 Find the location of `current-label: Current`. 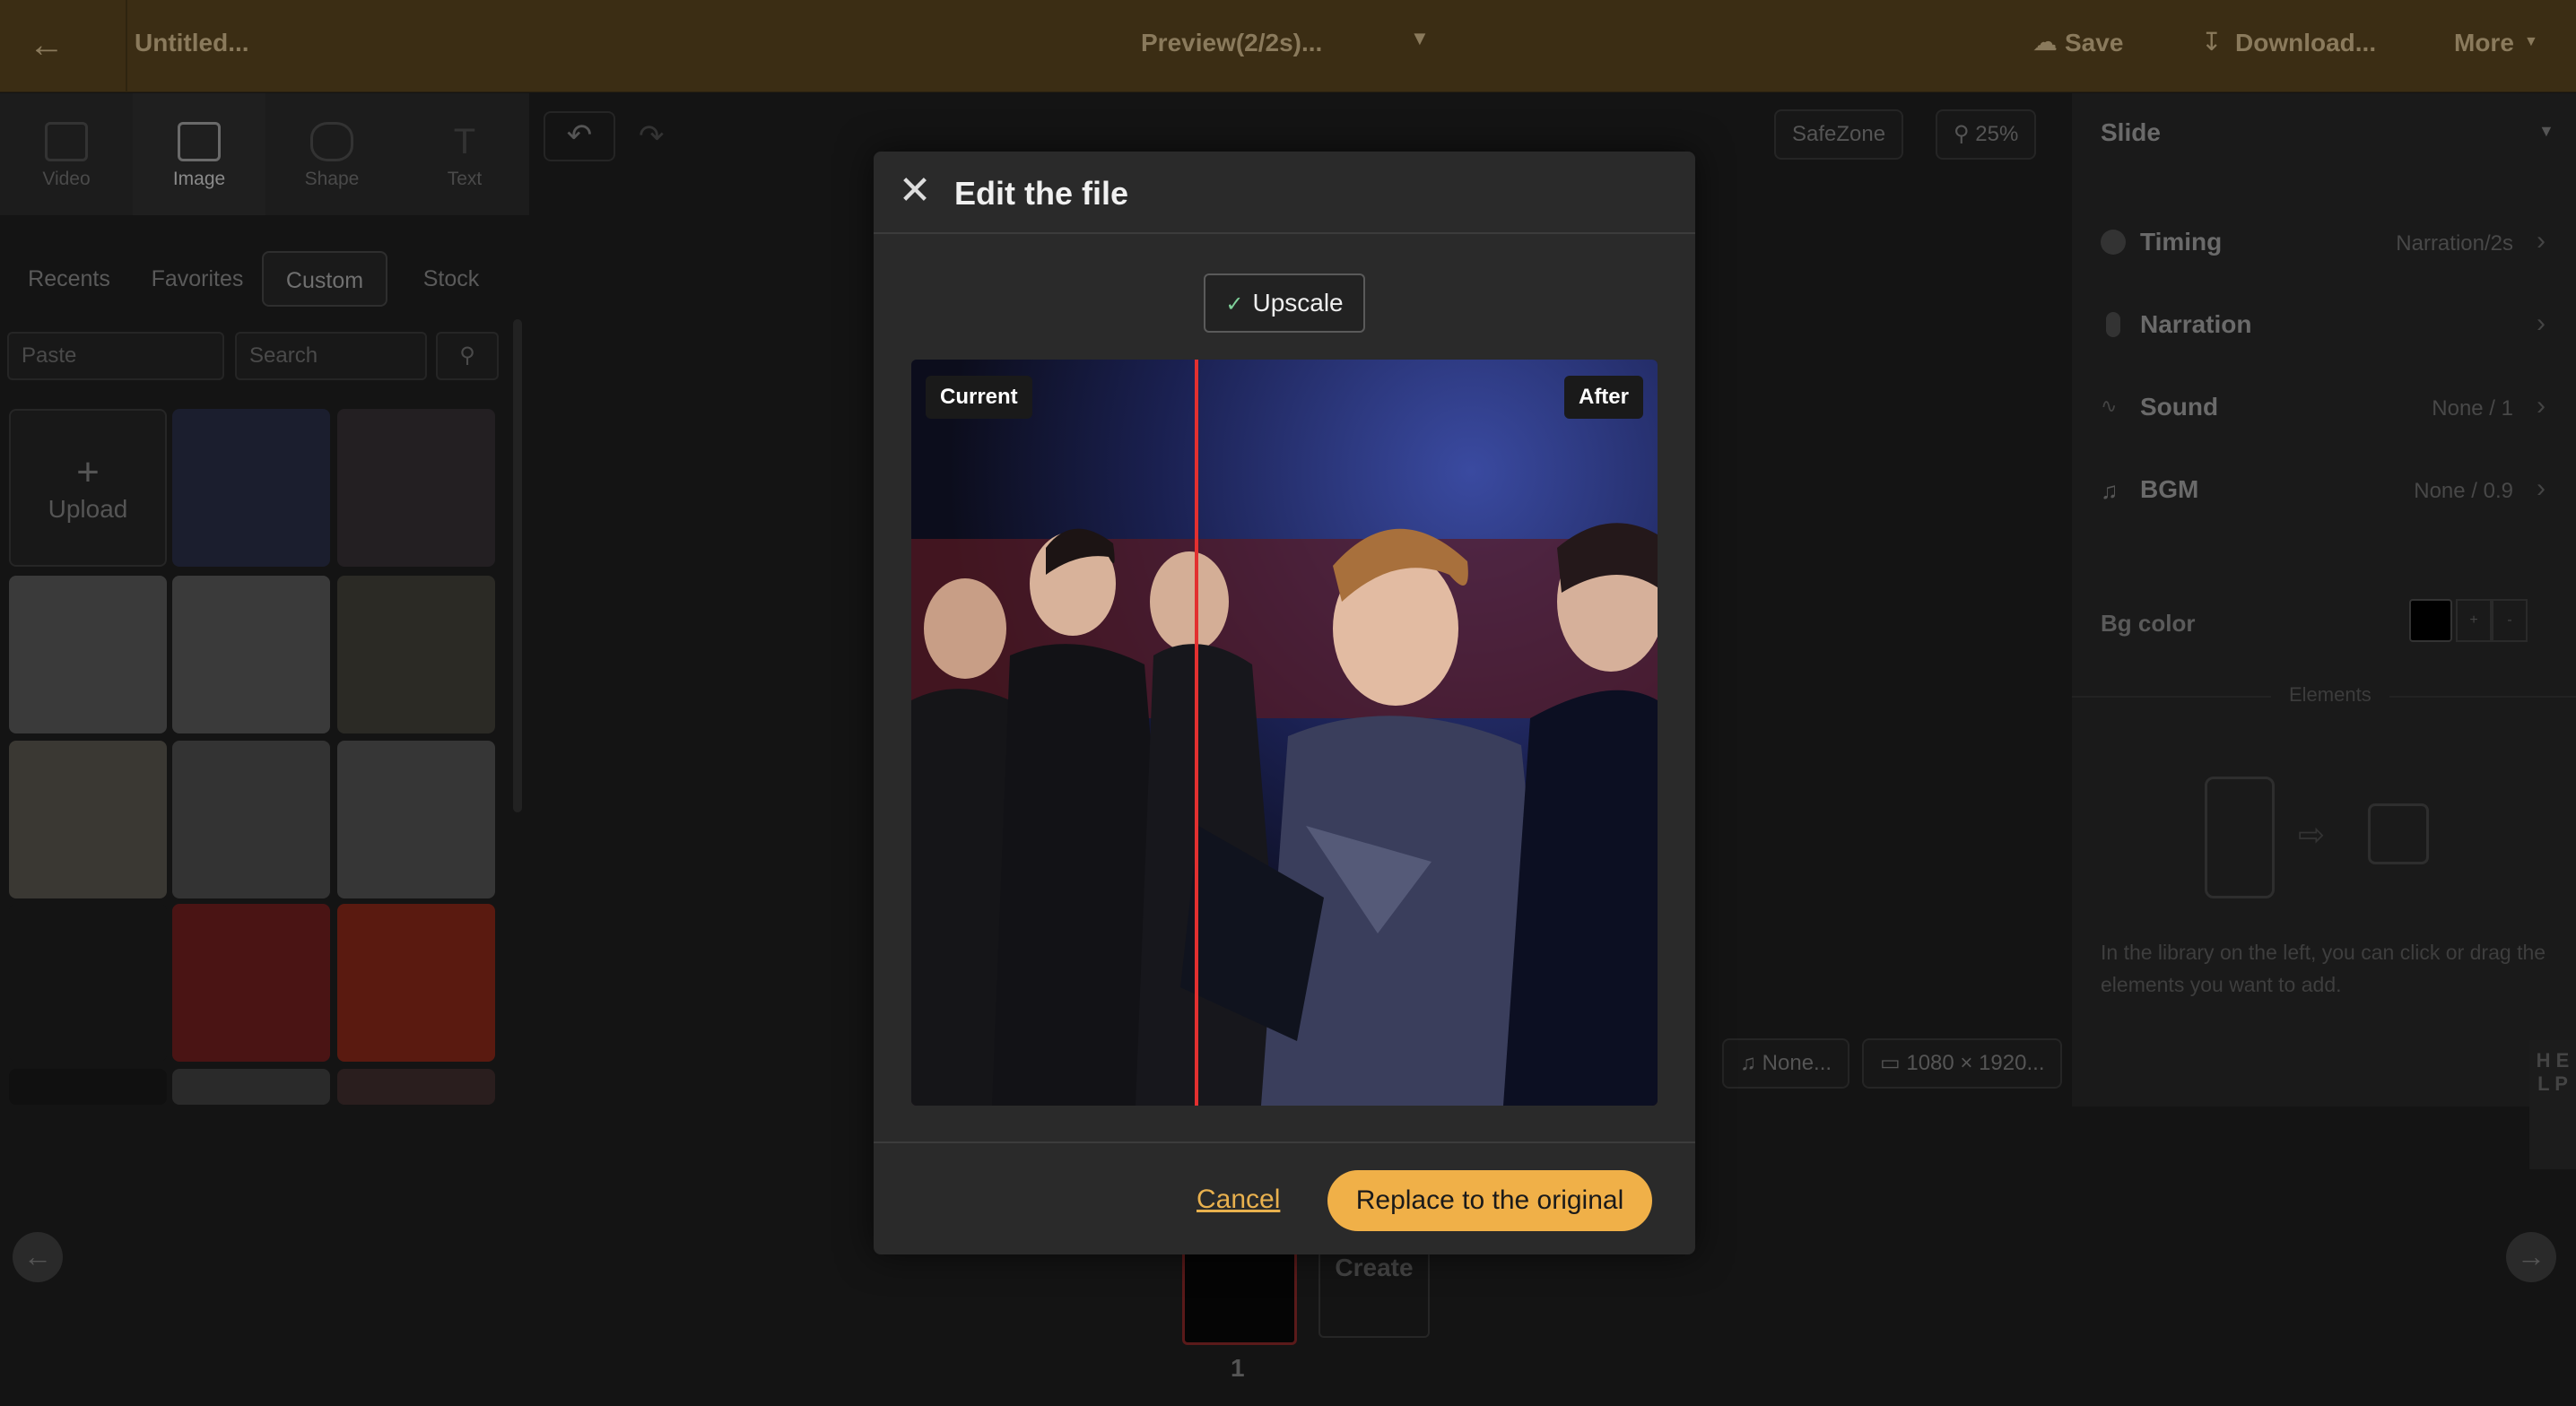

current-label: Current is located at coordinates (979, 397).